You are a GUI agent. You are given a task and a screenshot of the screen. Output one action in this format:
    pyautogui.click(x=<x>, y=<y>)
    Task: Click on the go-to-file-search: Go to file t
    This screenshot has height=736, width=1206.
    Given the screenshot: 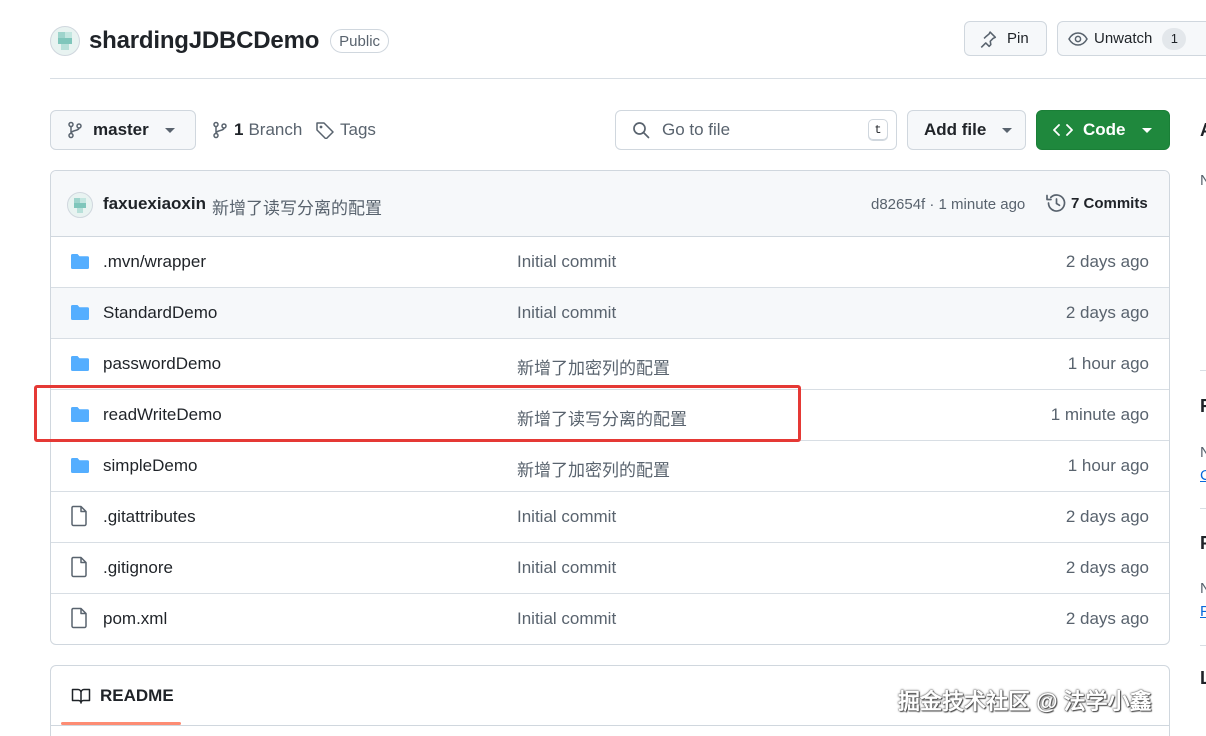 What is the action you would take?
    pyautogui.click(x=756, y=130)
    